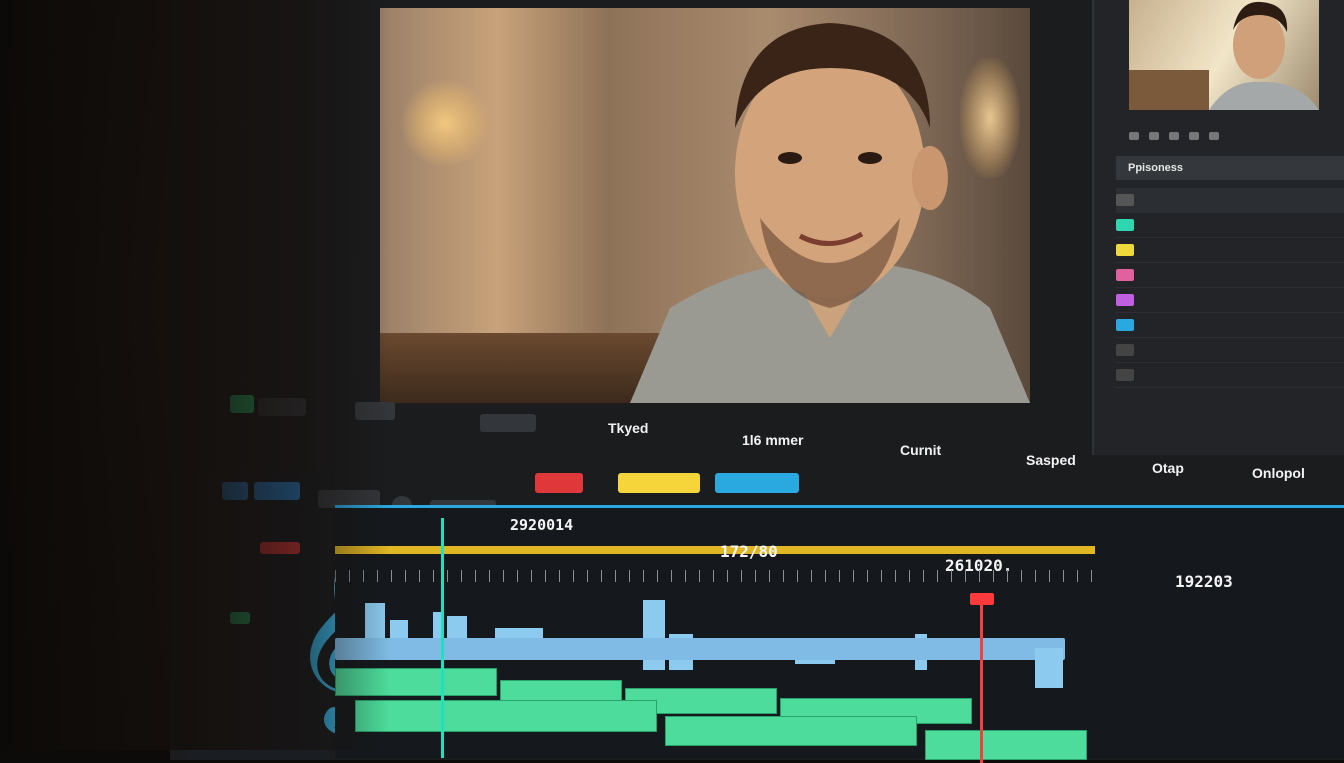 This screenshot has height=763, width=1344. Describe the element at coordinates (1204, 581) in the screenshot. I see `timecode-end: 192203` at that location.